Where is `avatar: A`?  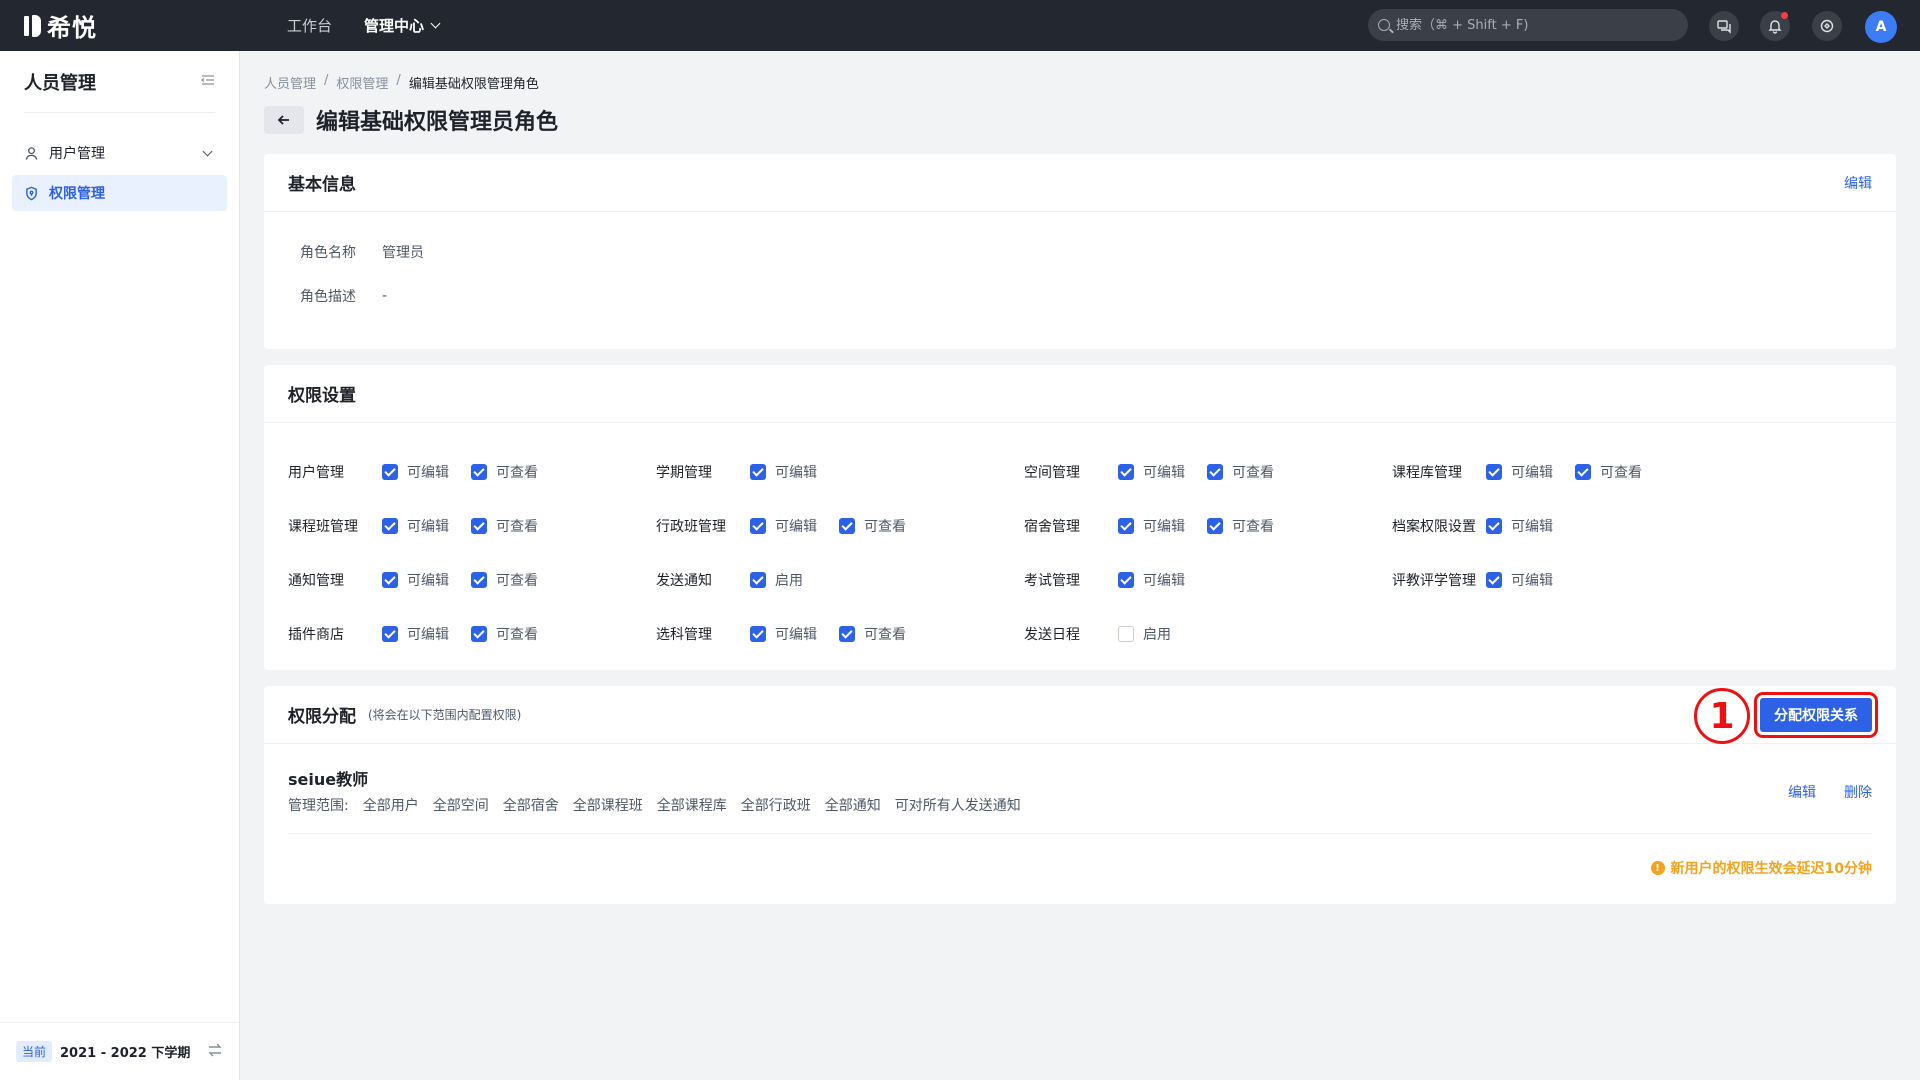
avatar: A is located at coordinates (1881, 27).